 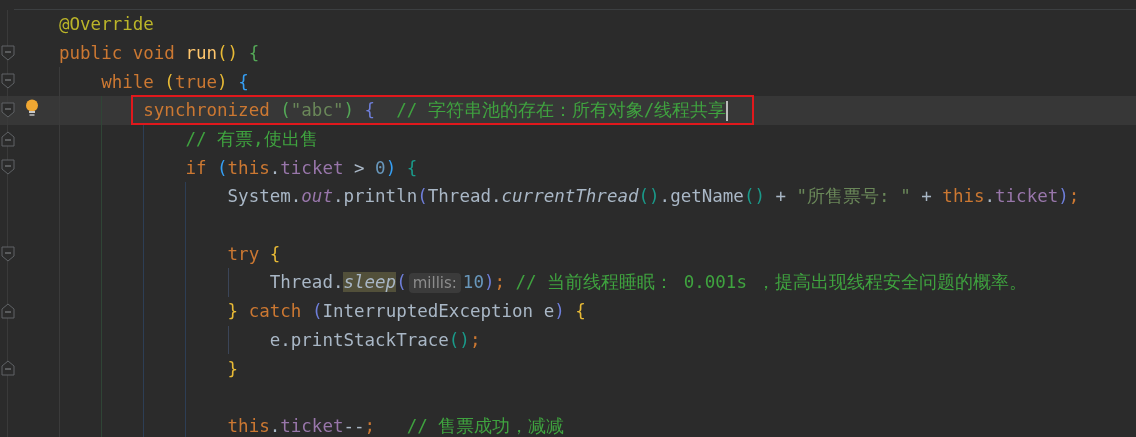 What do you see at coordinates (648, 283) in the screenshot?
I see `code-line: Thread.sleep( millis: 10); // 当前线程睡眠： 0.001s ，提高出现线程安全问题的概率。` at bounding box center [648, 283].